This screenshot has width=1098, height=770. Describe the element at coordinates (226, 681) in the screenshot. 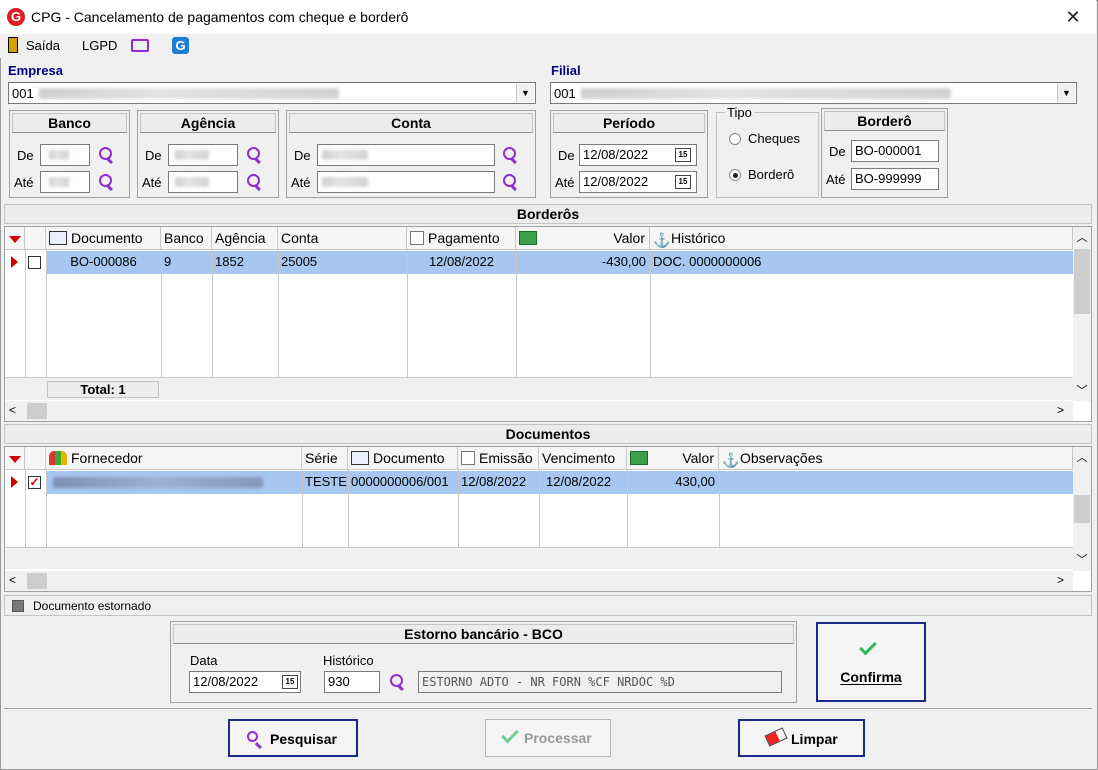

I see `estorno-data-value: 12/08/2022` at that location.